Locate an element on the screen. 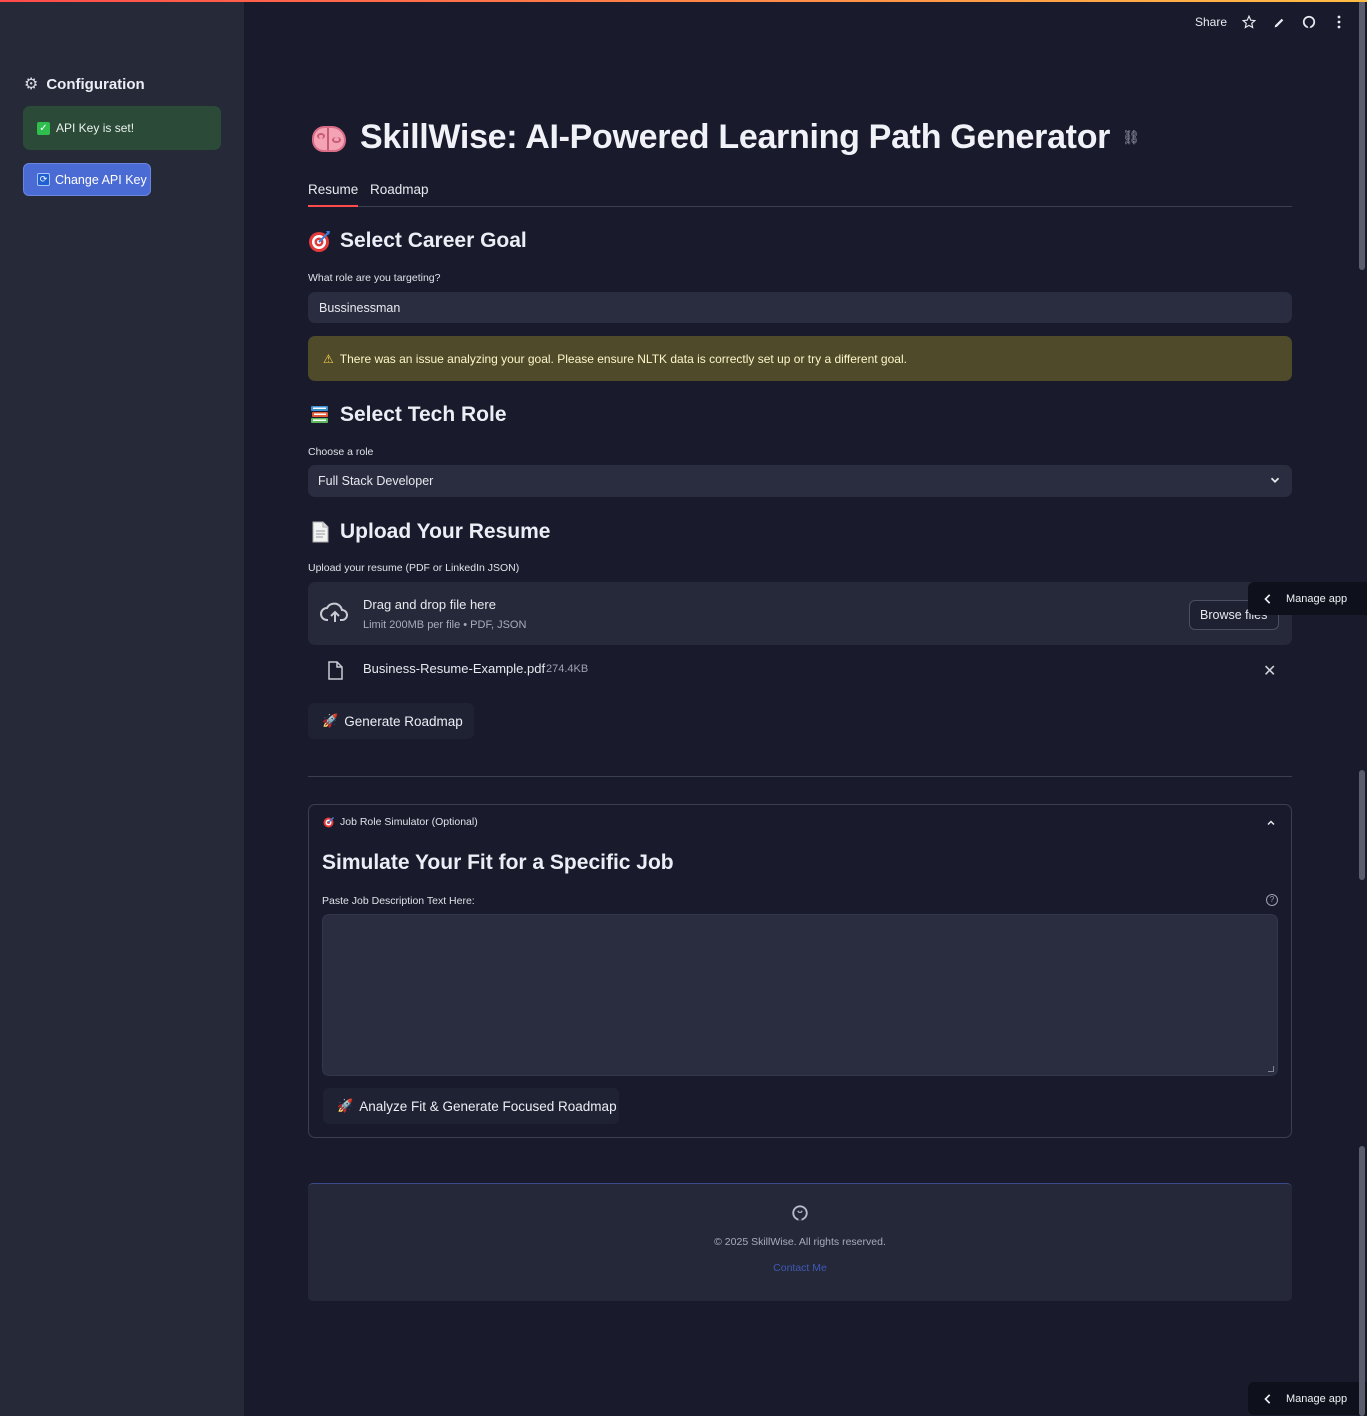 This screenshot has width=1367, height=1416. resume-heading: Upload Your Resume is located at coordinates (429, 532).